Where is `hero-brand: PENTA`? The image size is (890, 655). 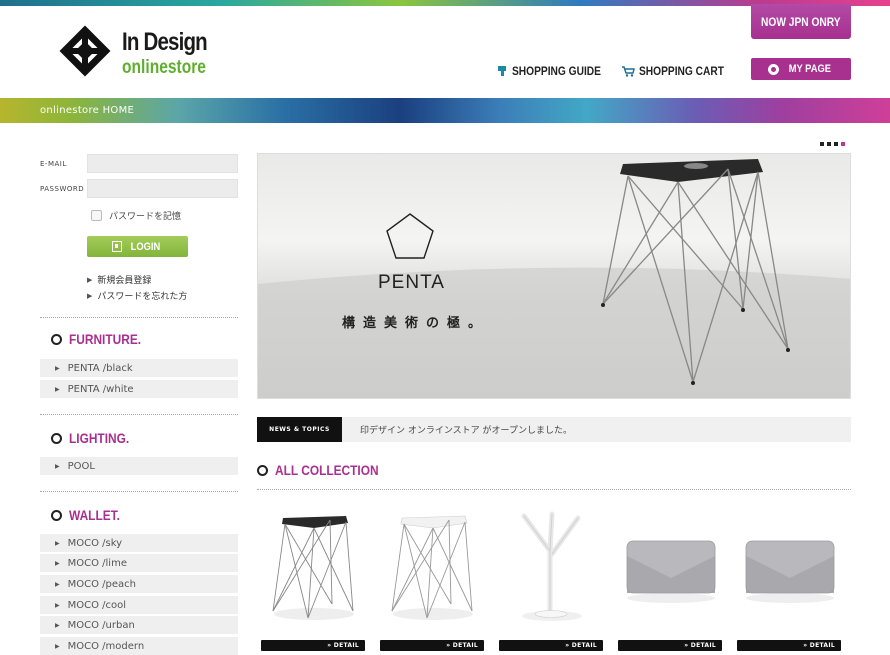 hero-brand: PENTA is located at coordinates (411, 282).